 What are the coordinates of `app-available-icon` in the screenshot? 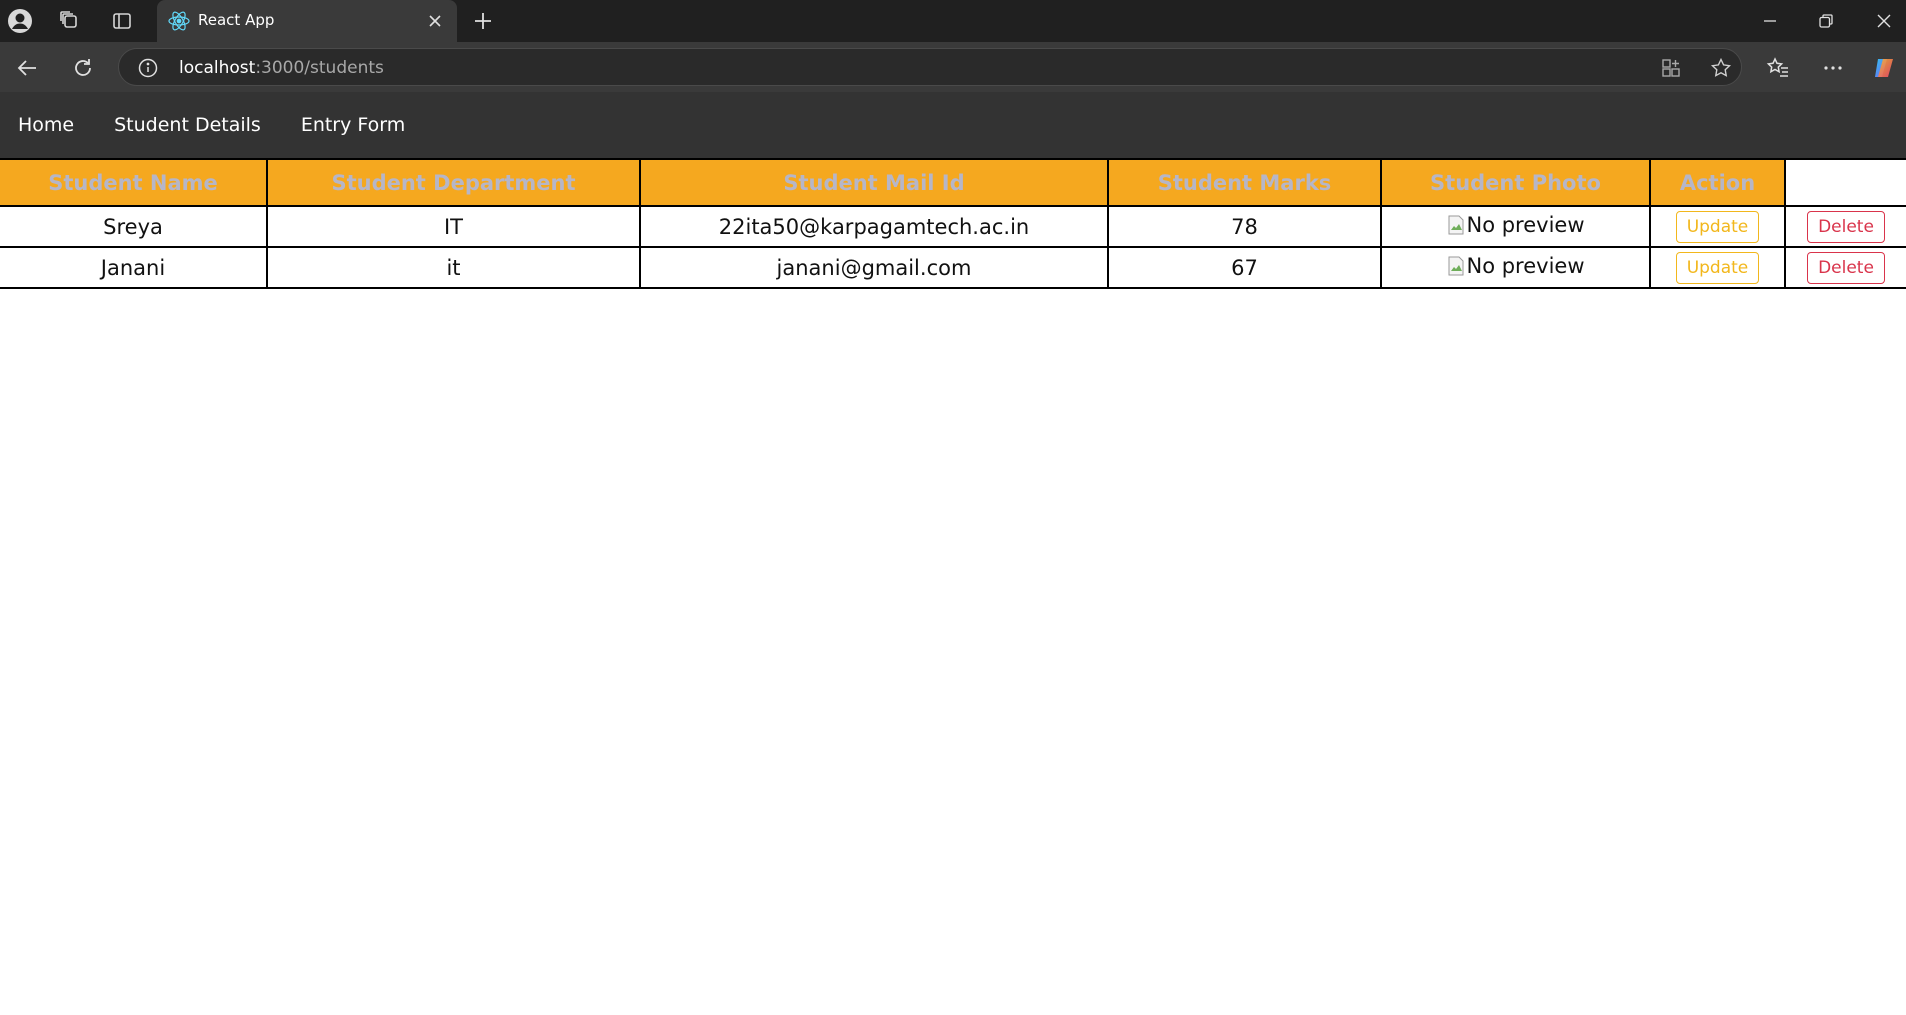 It's located at (1671, 68).